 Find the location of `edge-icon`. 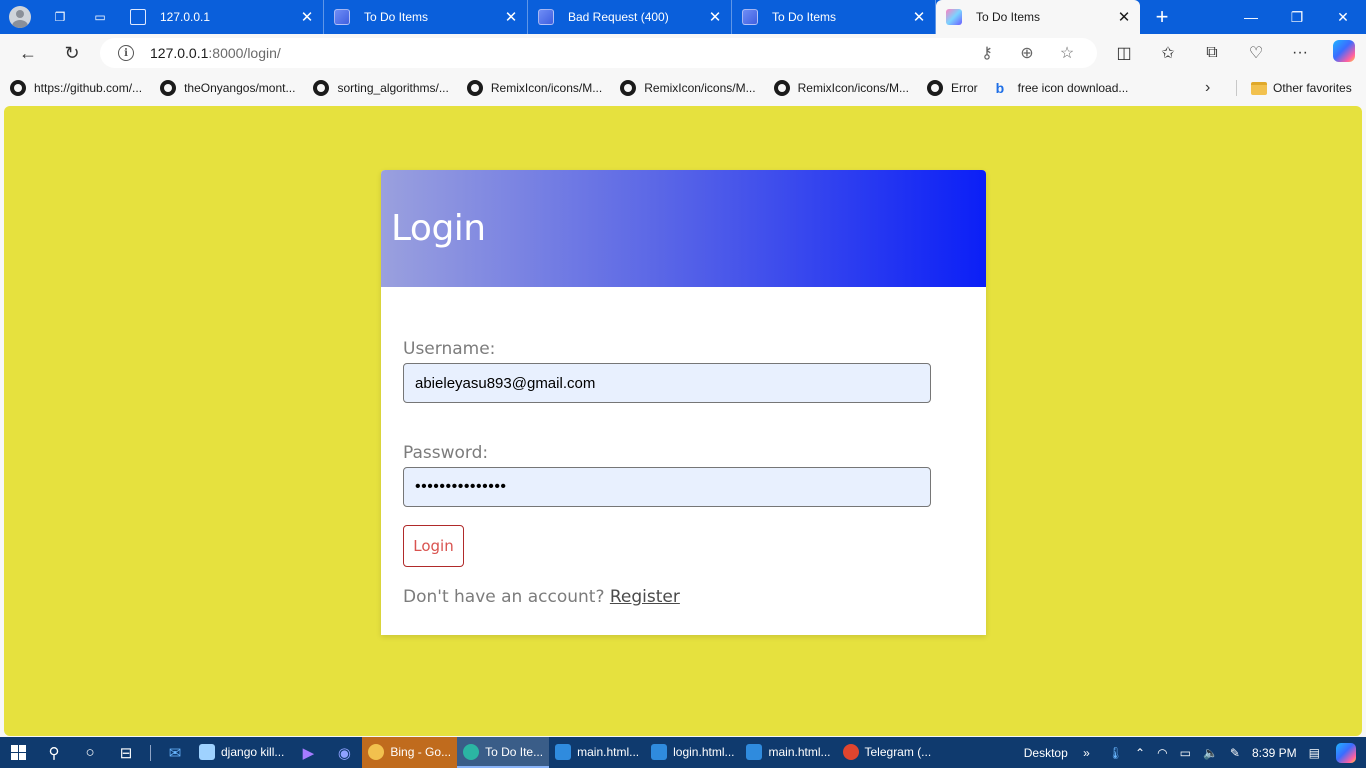

edge-icon is located at coordinates (471, 751).